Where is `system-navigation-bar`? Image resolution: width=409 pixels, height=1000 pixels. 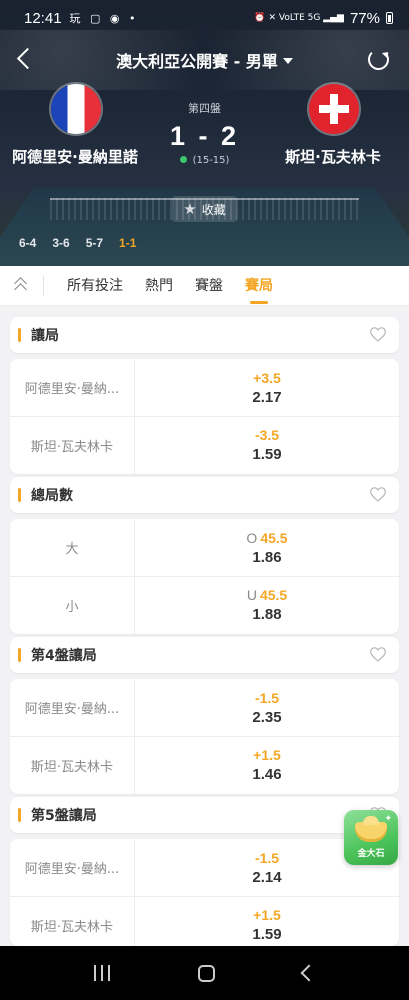
system-navigation-bar is located at coordinates (204, 973).